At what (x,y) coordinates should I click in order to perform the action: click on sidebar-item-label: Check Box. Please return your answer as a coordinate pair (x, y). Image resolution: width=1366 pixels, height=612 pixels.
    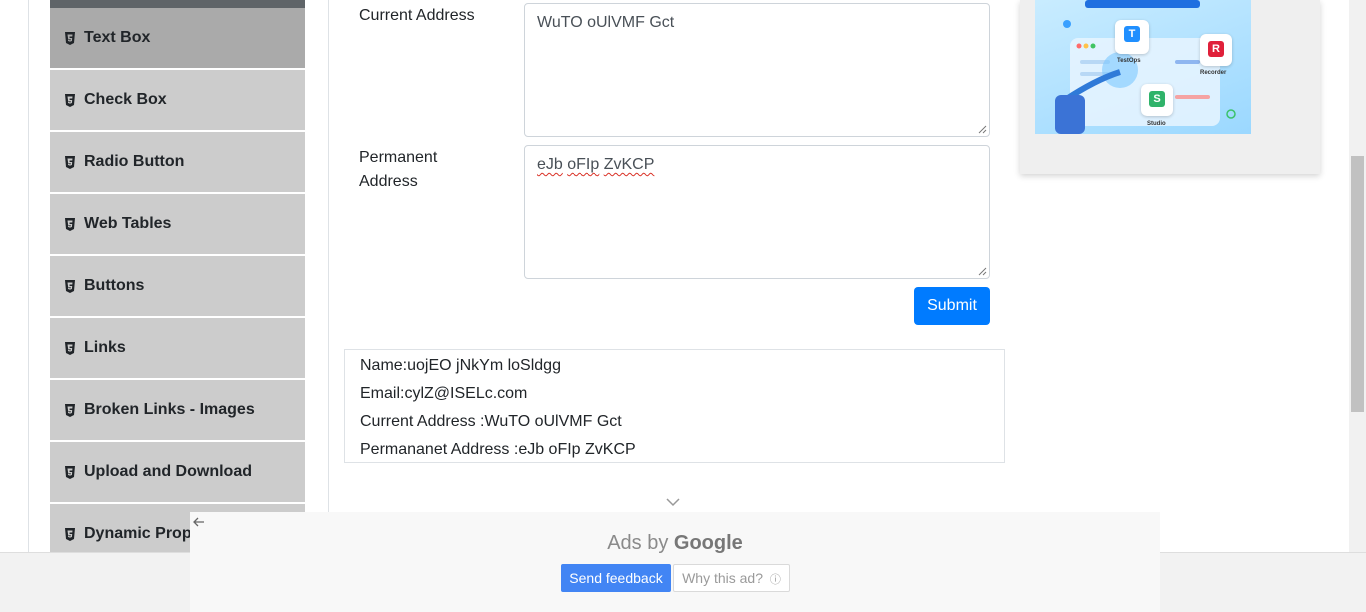
    Looking at the image, I should click on (125, 99).